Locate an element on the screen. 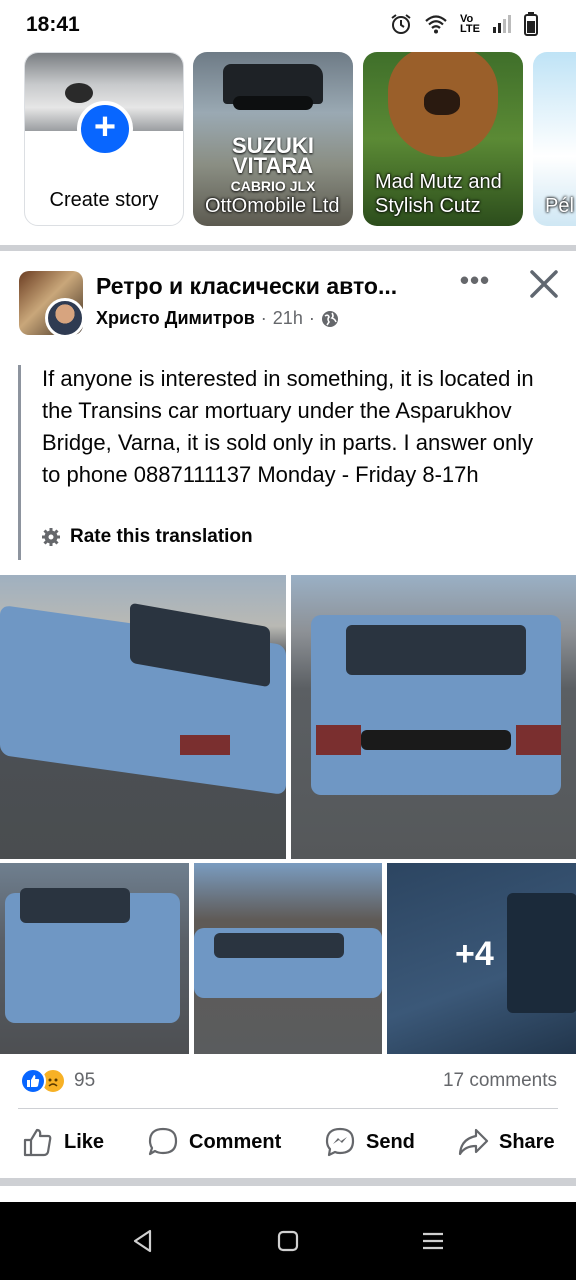 The width and height of the screenshot is (576, 1280). comments-count: 17 comments is located at coordinates (500, 1081).